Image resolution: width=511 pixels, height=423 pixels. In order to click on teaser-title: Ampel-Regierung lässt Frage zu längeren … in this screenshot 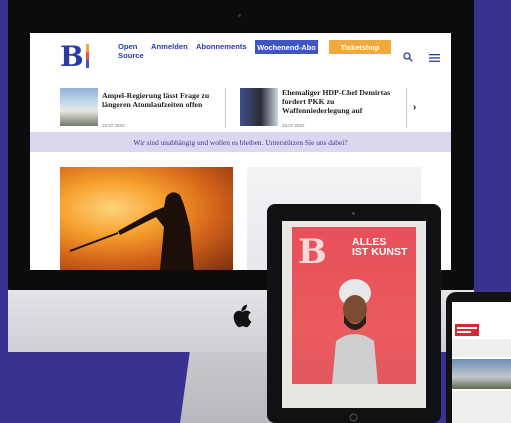, I will do `click(162, 100)`.